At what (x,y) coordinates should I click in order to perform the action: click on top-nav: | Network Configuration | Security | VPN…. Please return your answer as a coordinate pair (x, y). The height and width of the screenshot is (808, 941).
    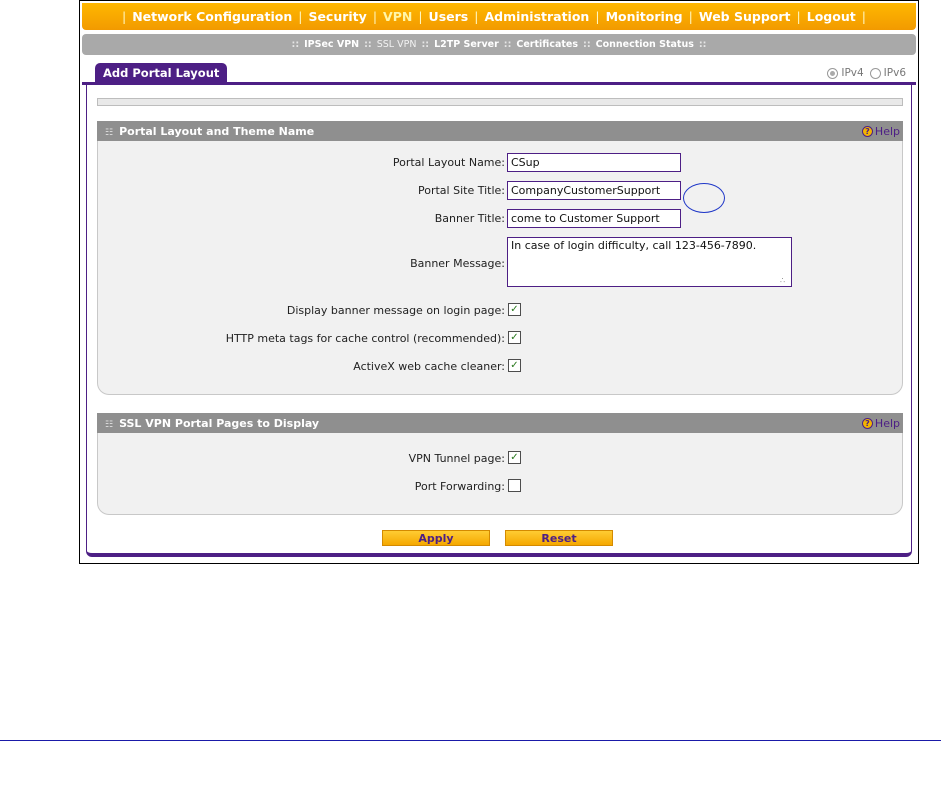
    Looking at the image, I should click on (499, 16).